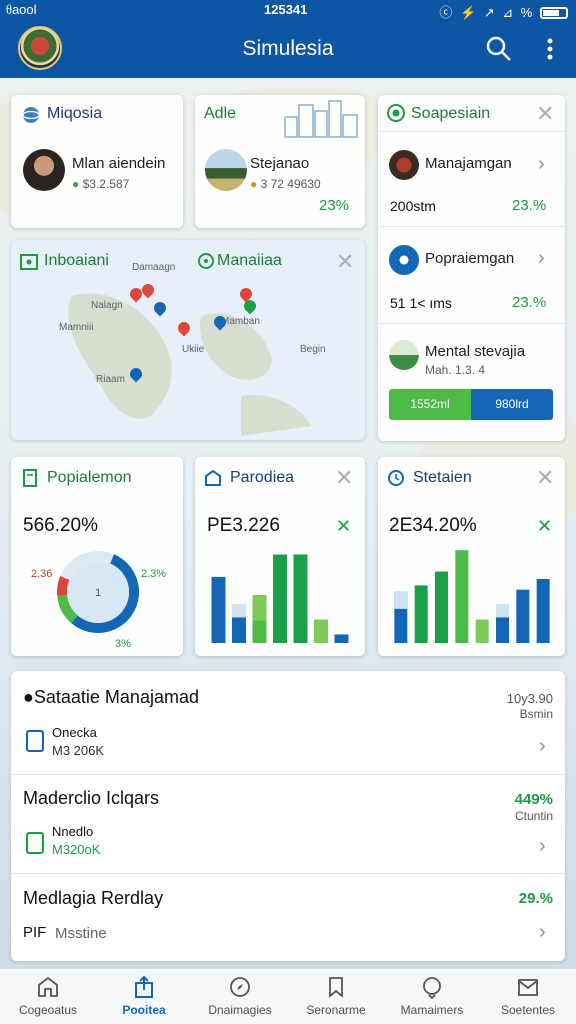 The width and height of the screenshot is (576, 1024). What do you see at coordinates (76, 327) in the screenshot?
I see `map-label: Mamniii` at bounding box center [76, 327].